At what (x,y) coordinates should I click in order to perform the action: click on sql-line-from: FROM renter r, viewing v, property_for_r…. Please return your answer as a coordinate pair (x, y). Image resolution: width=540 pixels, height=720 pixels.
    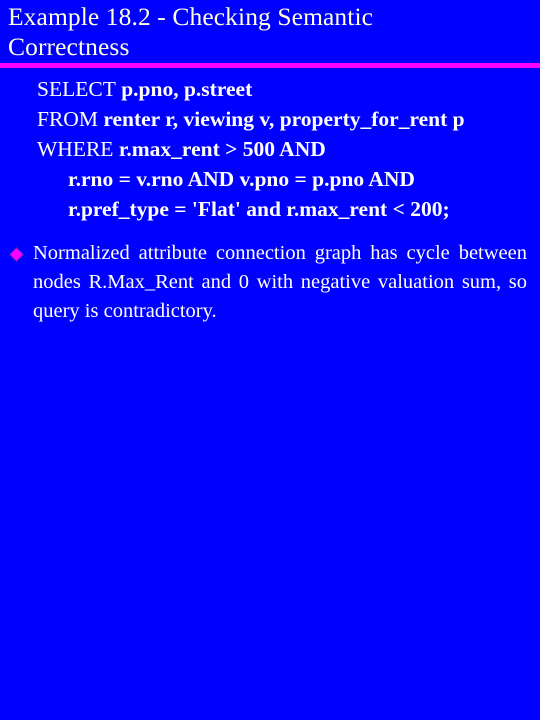
    Looking at the image, I should click on (286, 119).